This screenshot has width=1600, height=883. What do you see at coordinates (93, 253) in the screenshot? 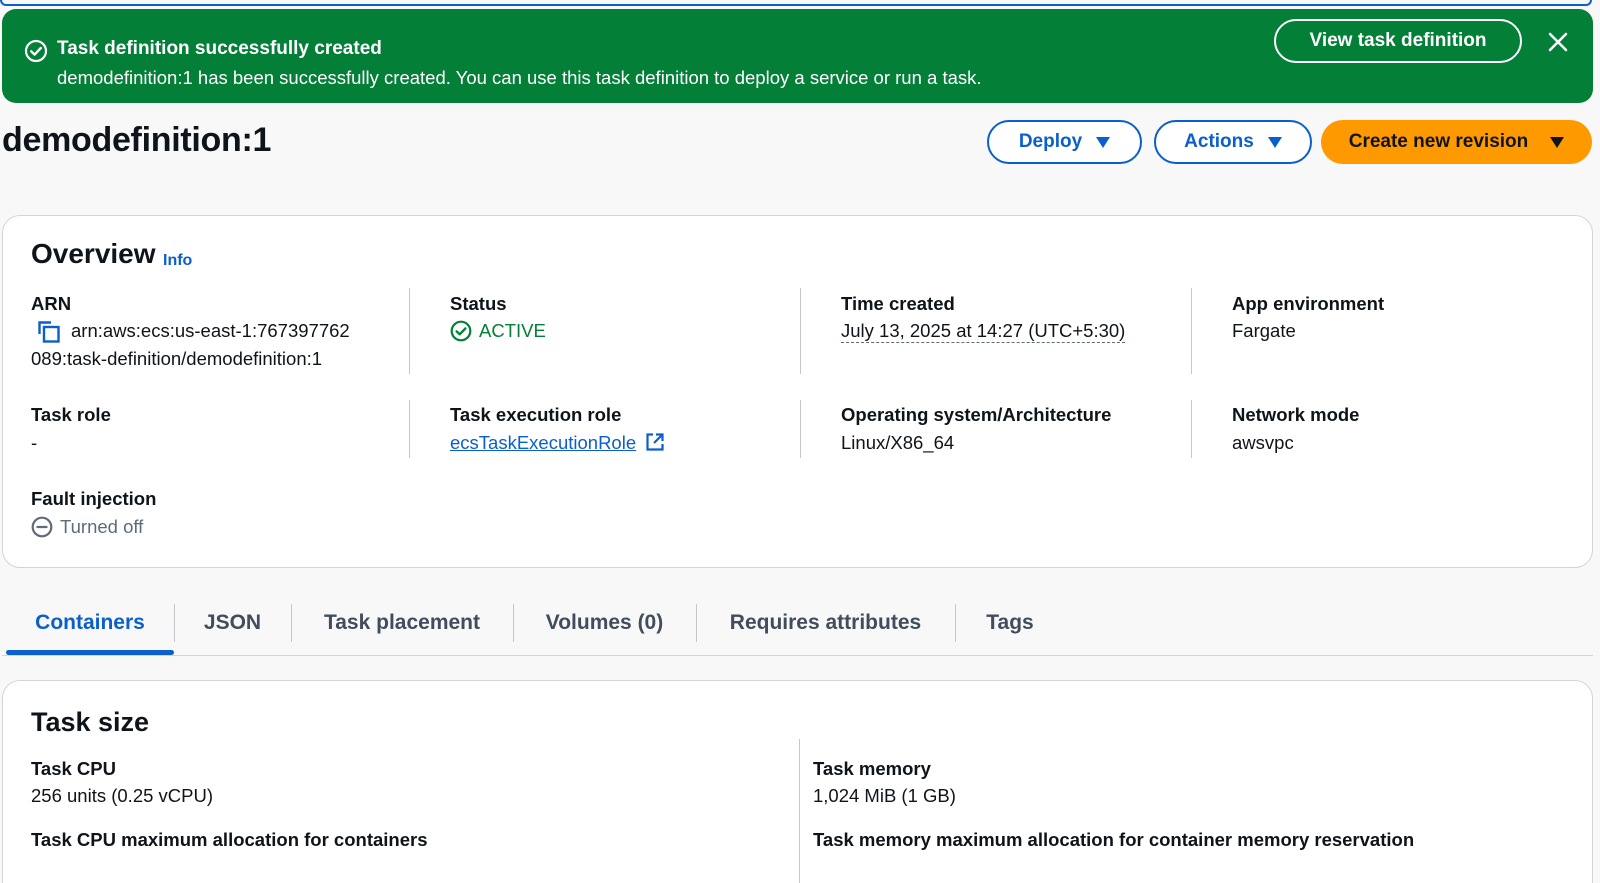
I see `overview-heading: Overview` at bounding box center [93, 253].